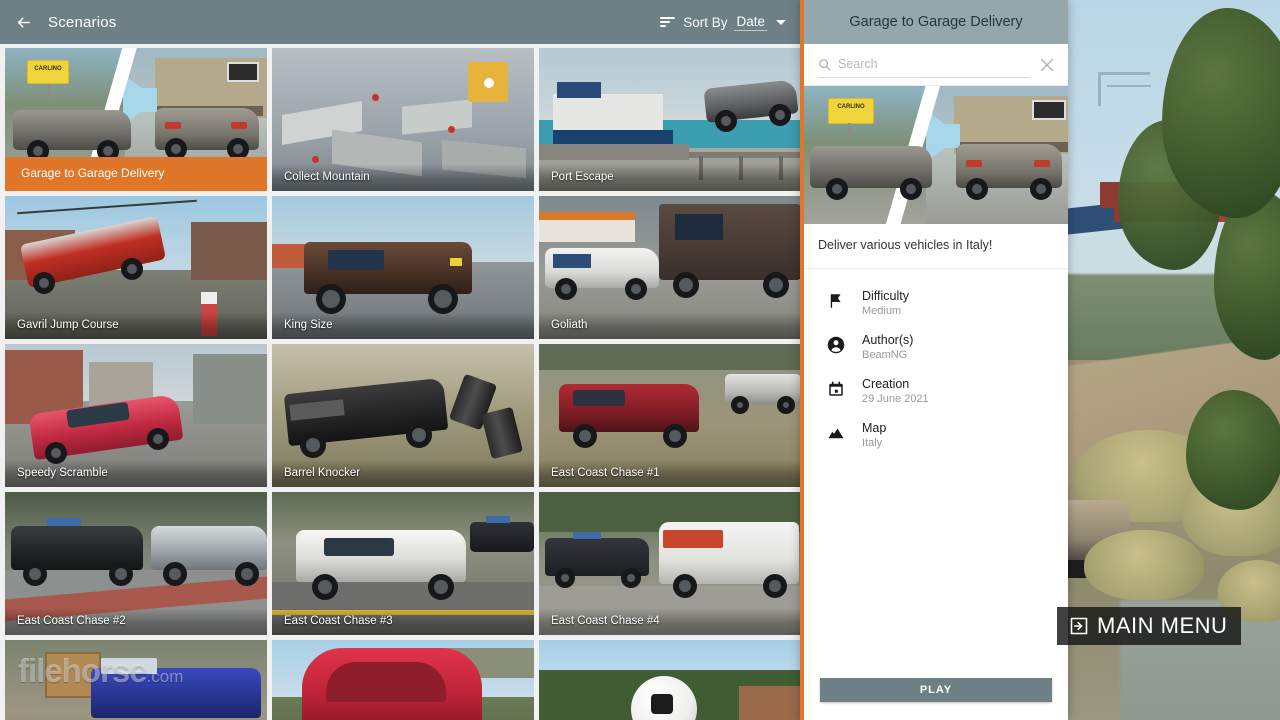 Image resolution: width=1280 pixels, height=720 pixels. What do you see at coordinates (82, 22) in the screenshot?
I see `page-title: Scenarios` at bounding box center [82, 22].